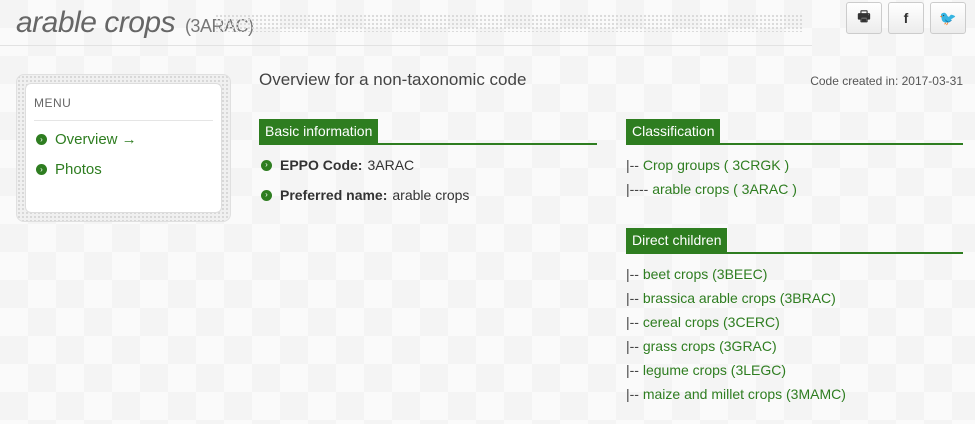 The width and height of the screenshot is (975, 424). I want to click on child-item: |-- beet crops (3BEEC), so click(794, 274).